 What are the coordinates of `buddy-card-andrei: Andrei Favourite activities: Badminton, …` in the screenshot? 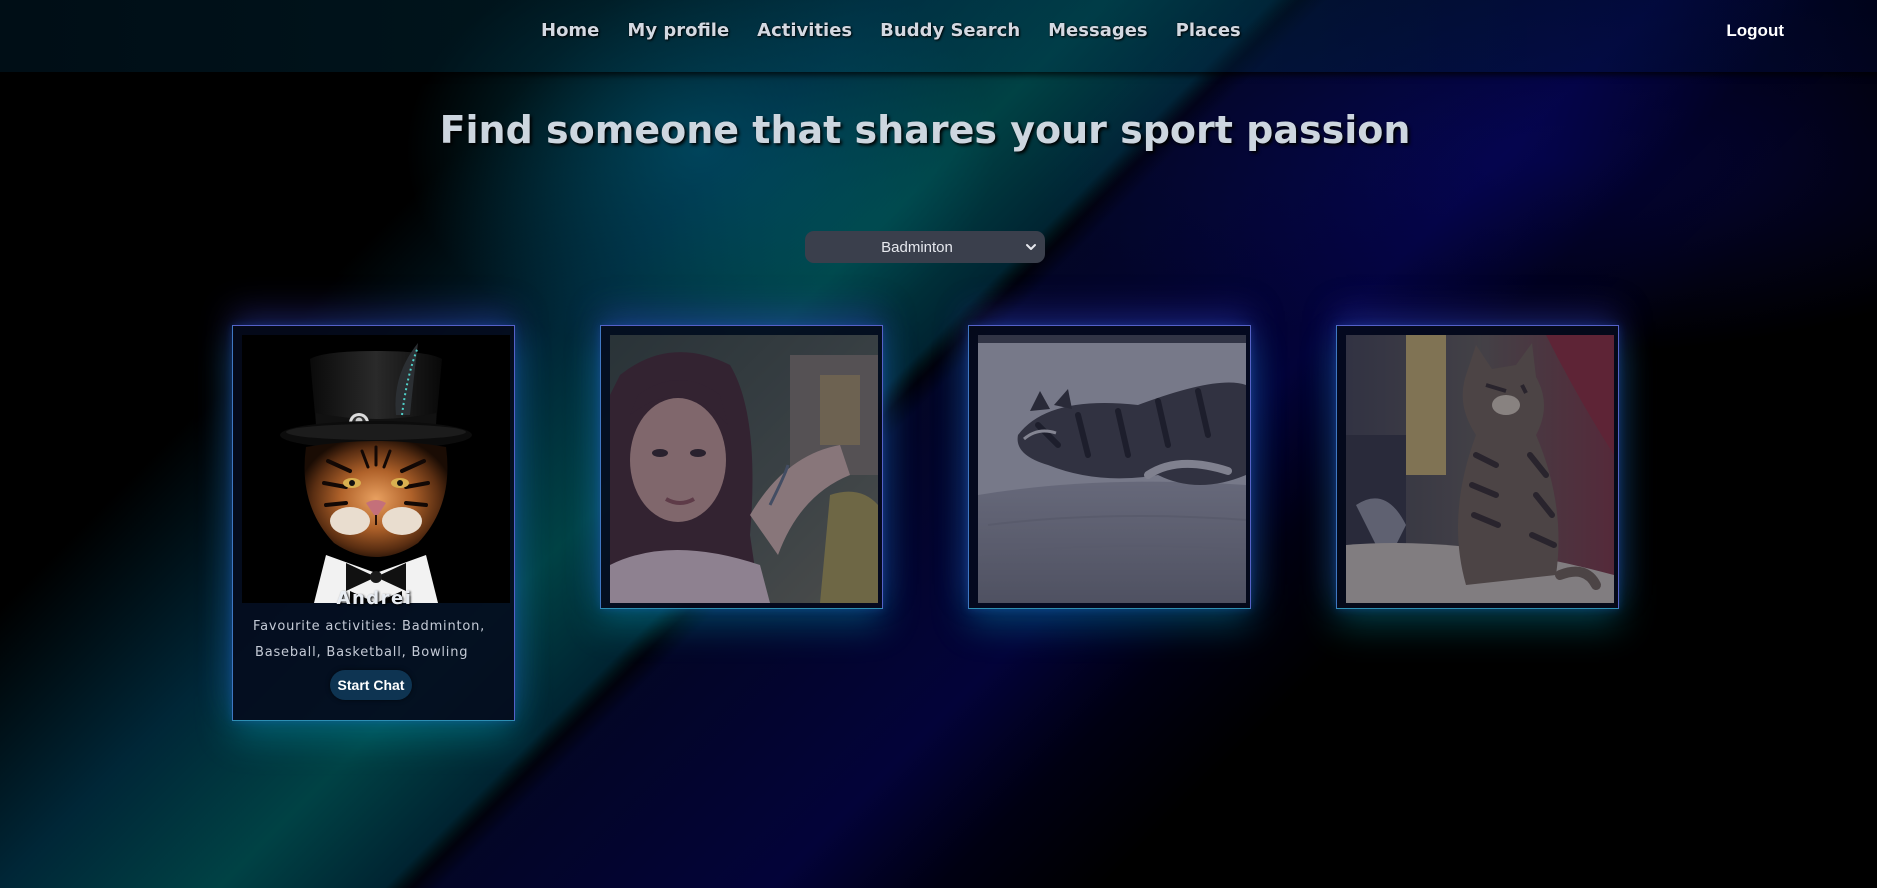 It's located at (373, 523).